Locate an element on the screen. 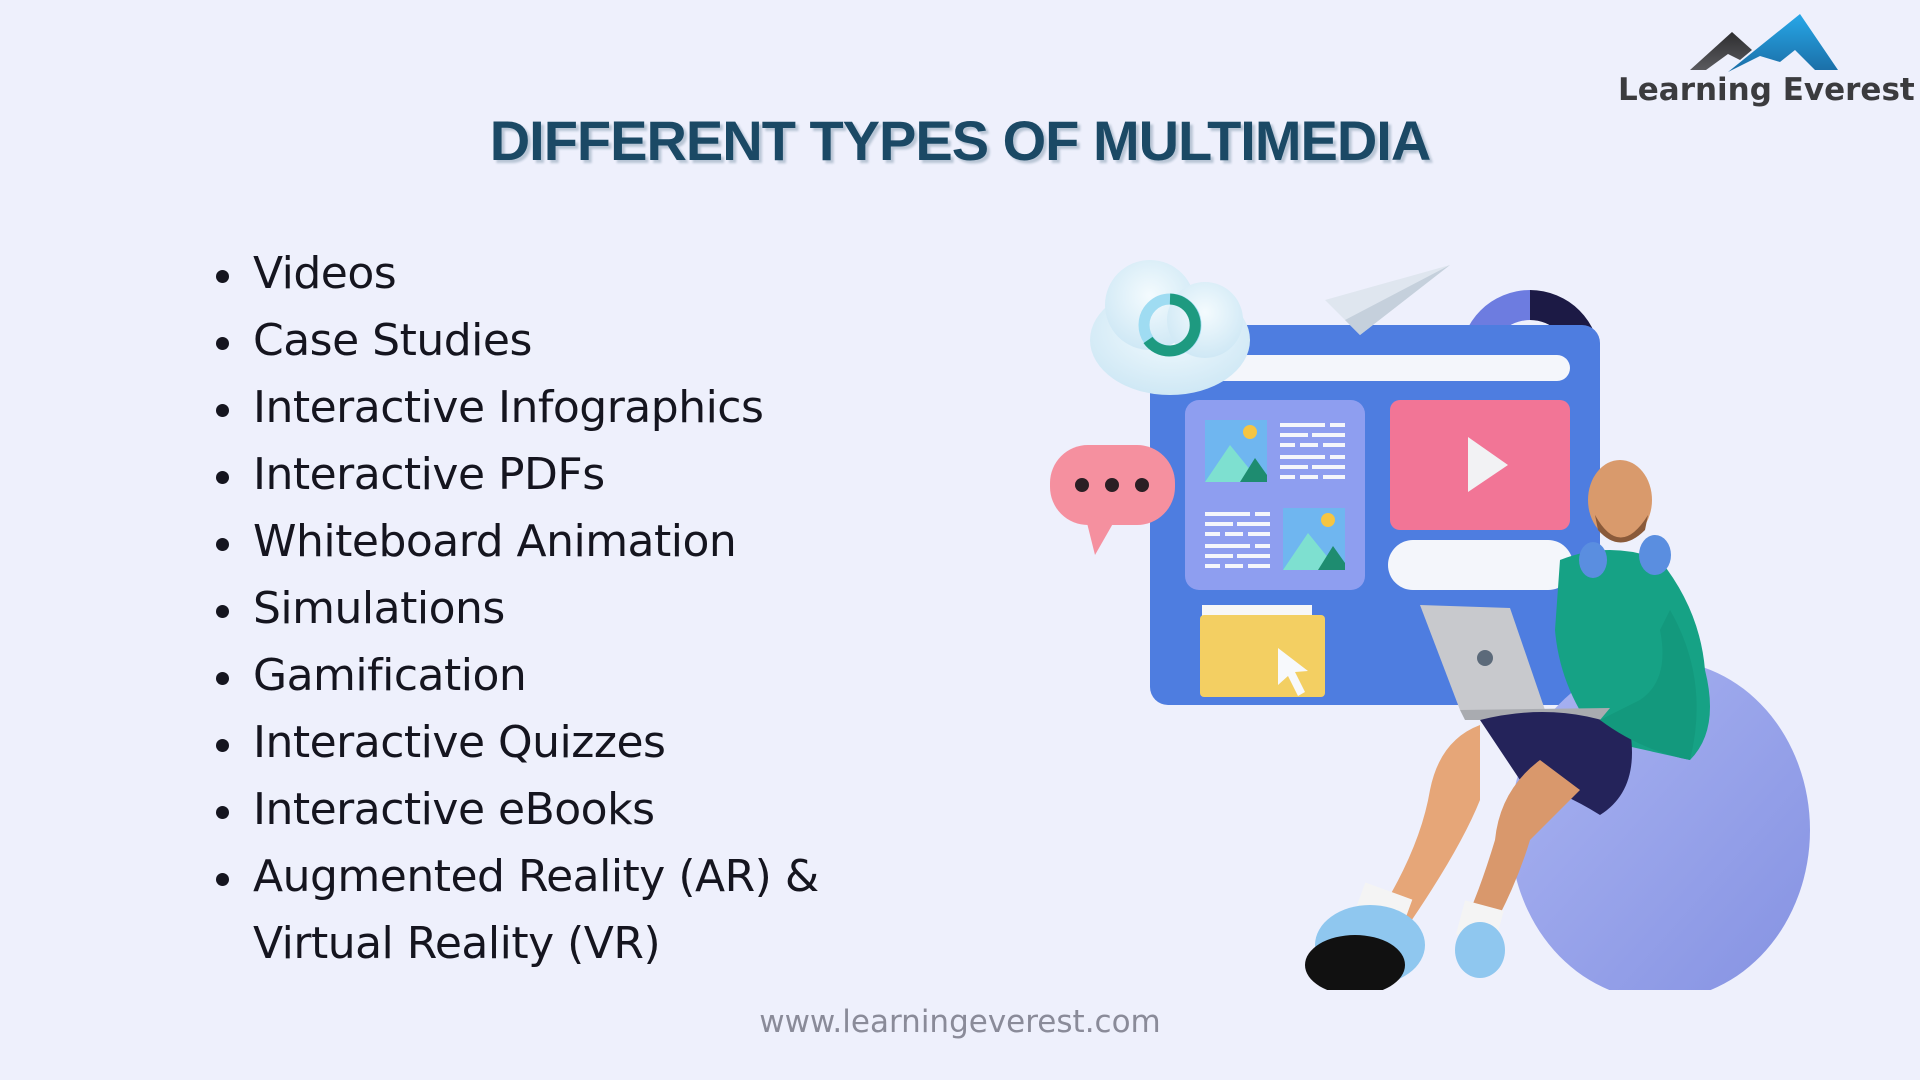 Image resolution: width=1920 pixels, height=1080 pixels. logo-text: Learning Everest is located at coordinates (1766, 90).